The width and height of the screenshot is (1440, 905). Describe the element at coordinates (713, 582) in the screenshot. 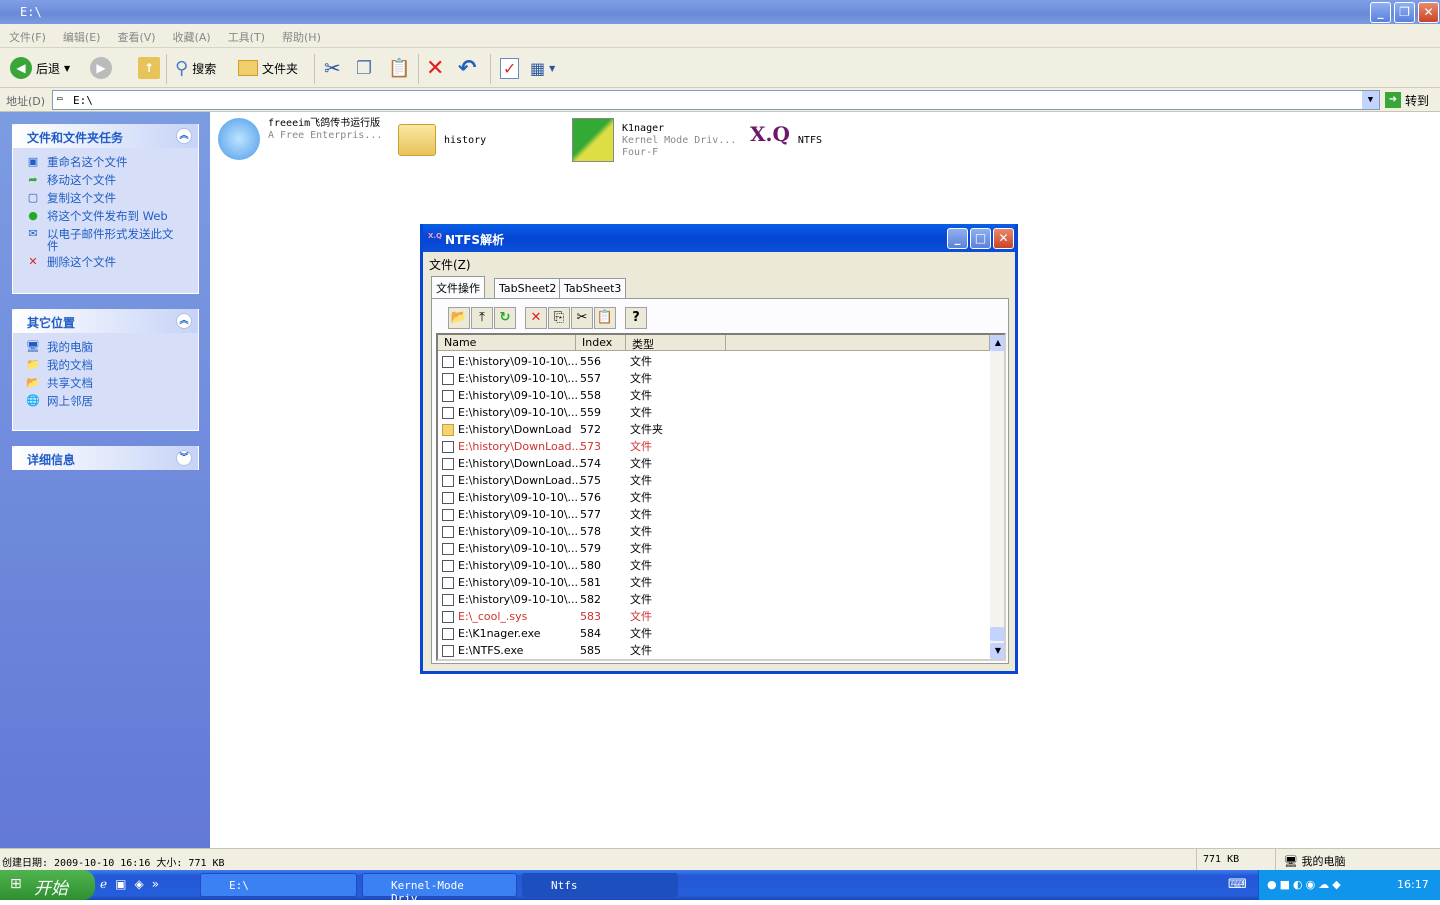

I see `list-row: E:\history\09-10-10\... 581 文件` at that location.